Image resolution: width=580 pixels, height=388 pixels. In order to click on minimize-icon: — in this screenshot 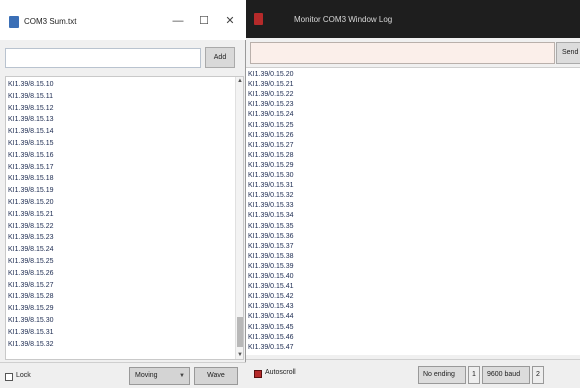, I will do `click(178, 21)`.